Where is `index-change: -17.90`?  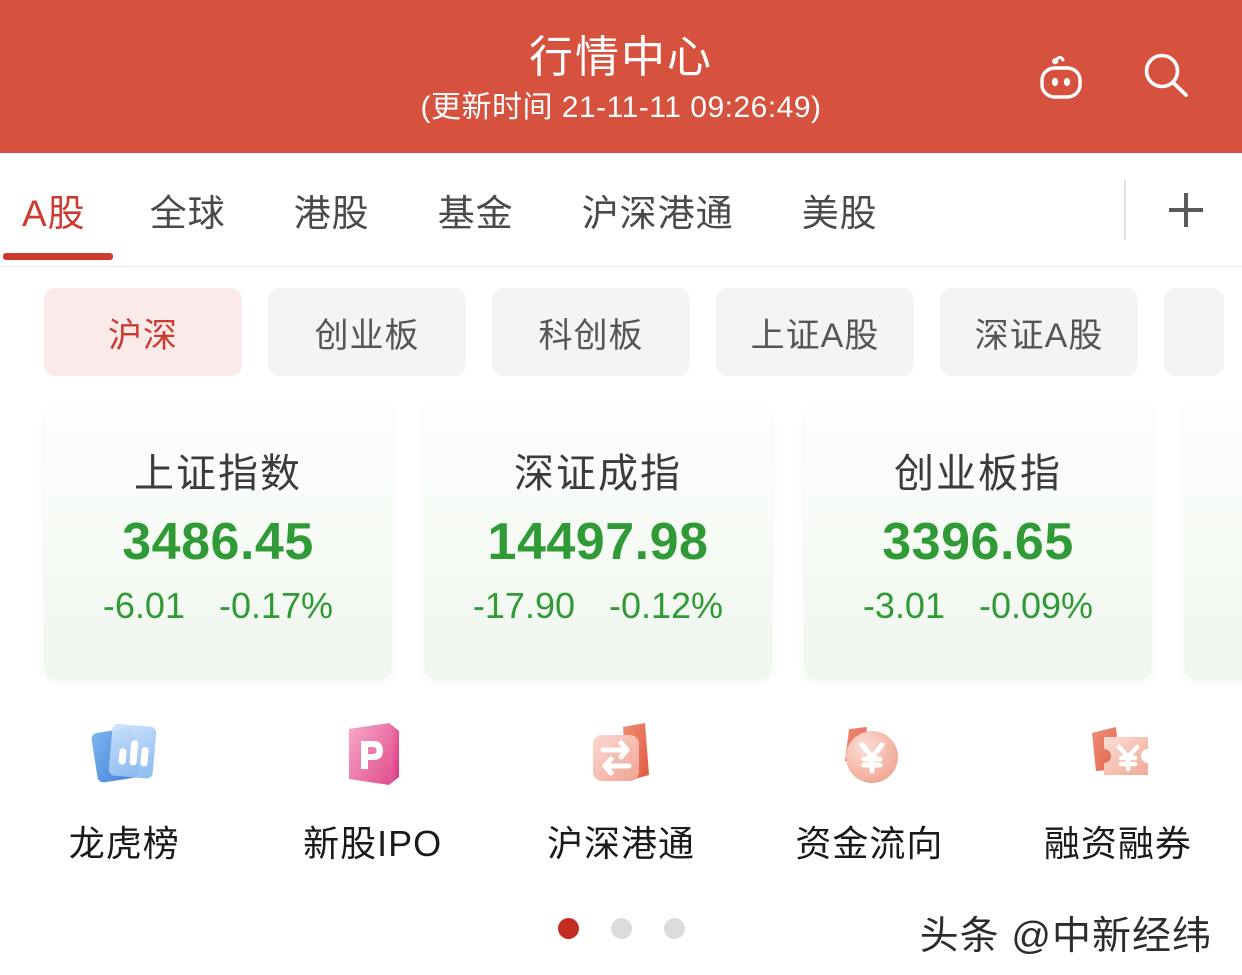 index-change: -17.90 is located at coordinates (523, 605).